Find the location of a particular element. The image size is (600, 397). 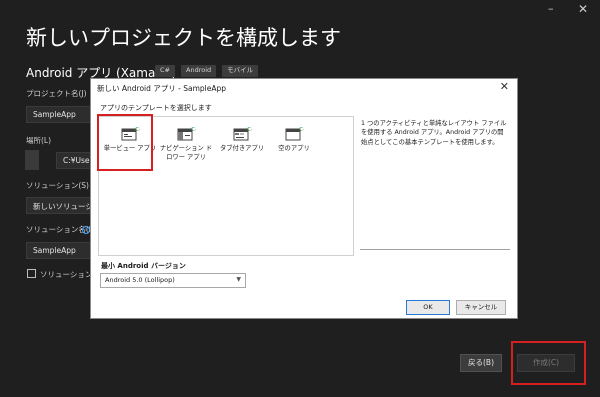

tag-csharp: C# is located at coordinates (165, 71).